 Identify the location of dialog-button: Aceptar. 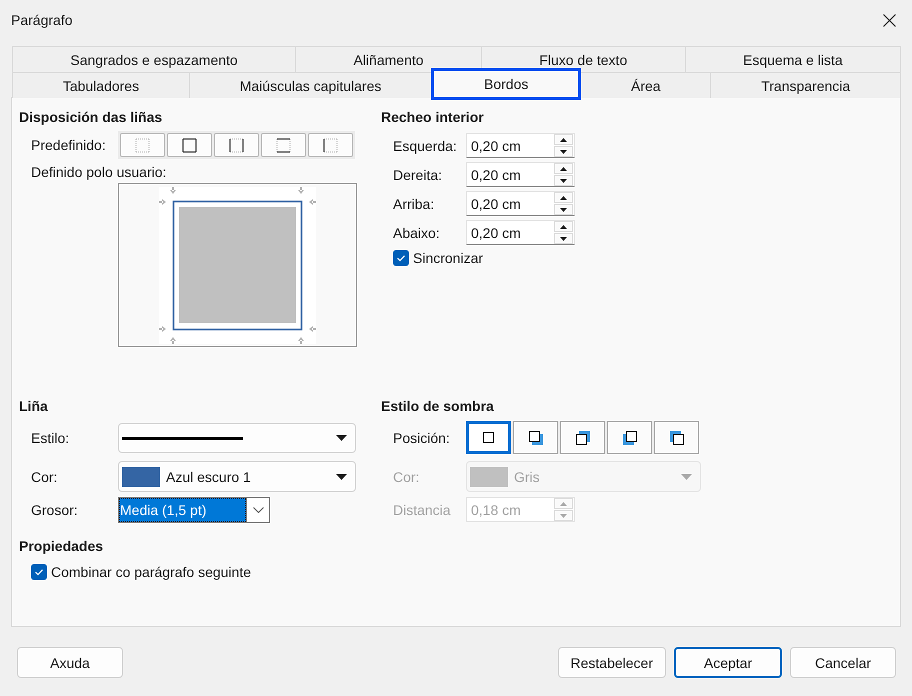
(728, 662).